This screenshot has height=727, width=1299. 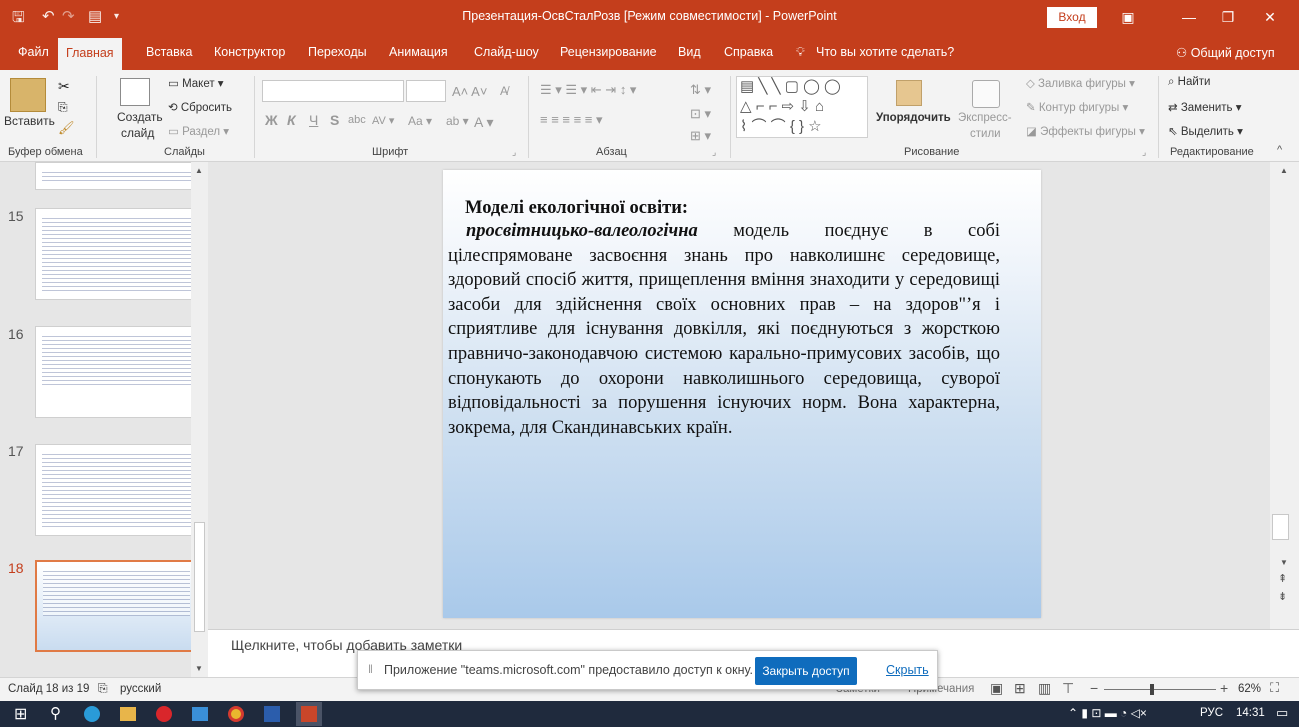 I want to click on arrange-icon, so click(x=909, y=93).